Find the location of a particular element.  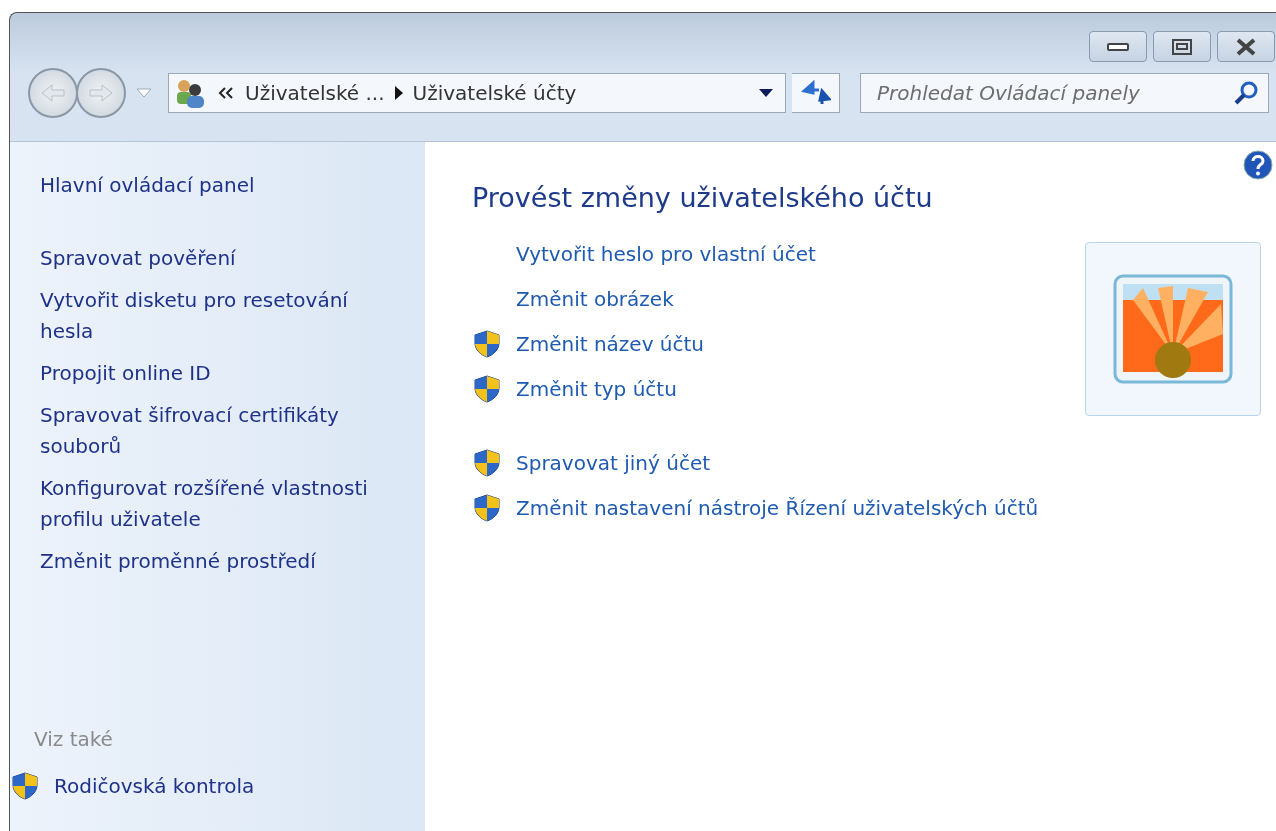

forward-arrow-icon is located at coordinates (101, 93).